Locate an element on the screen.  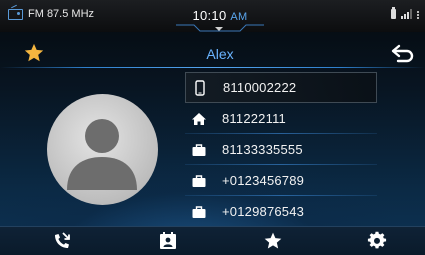
status-bar: FM 87.5 MHz 10:10 AM is located at coordinates (212, 16).